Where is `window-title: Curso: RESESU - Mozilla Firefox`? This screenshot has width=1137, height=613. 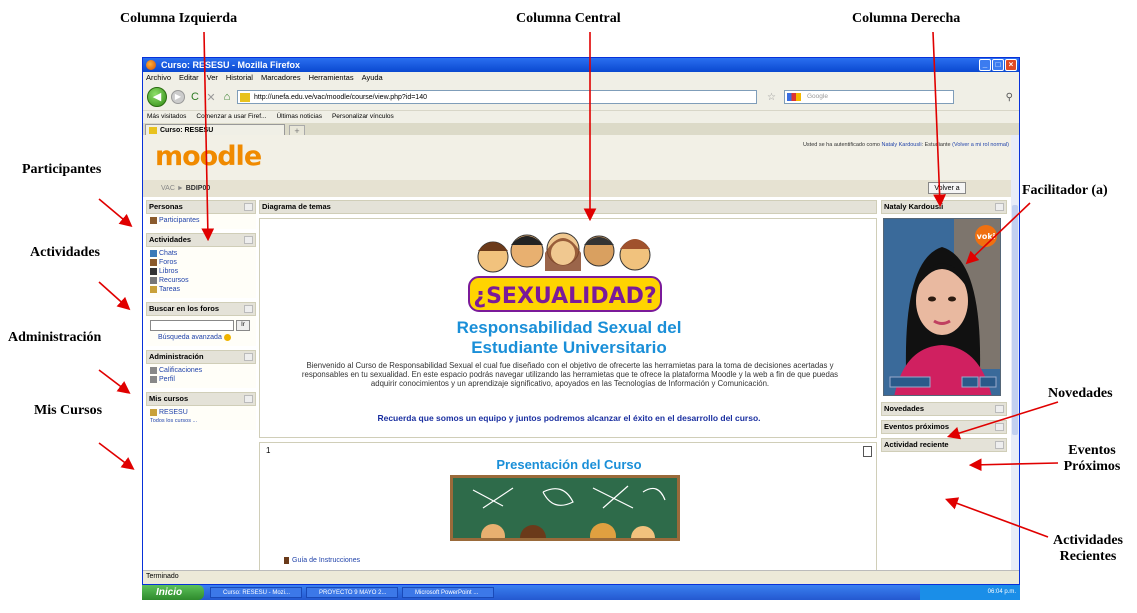 window-title: Curso: RESESU - Mozilla Firefox is located at coordinates (231, 65).